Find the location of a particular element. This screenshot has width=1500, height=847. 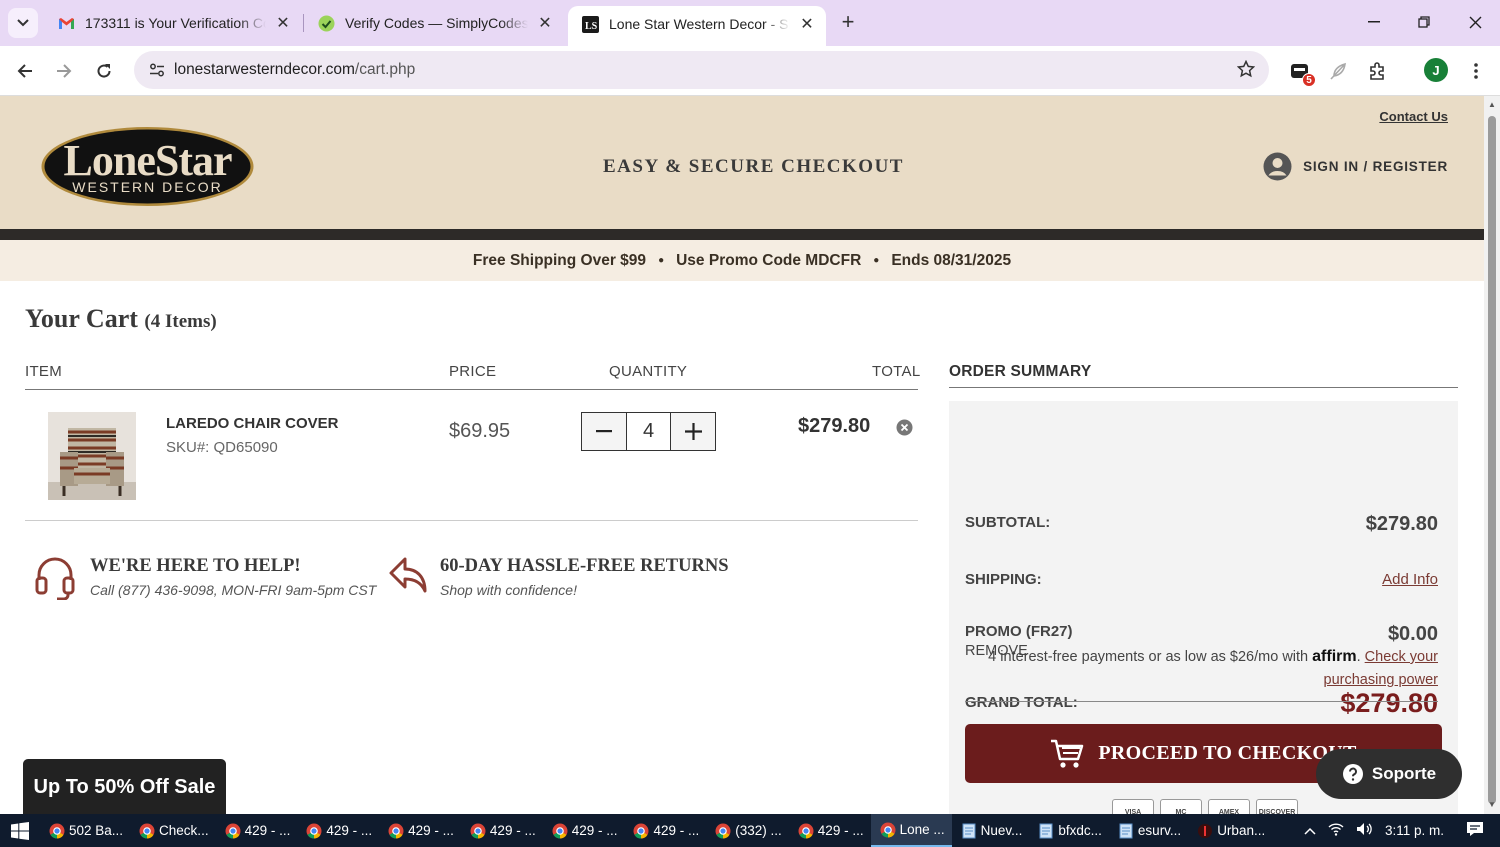

extension-button is located at coordinates (1338, 71).